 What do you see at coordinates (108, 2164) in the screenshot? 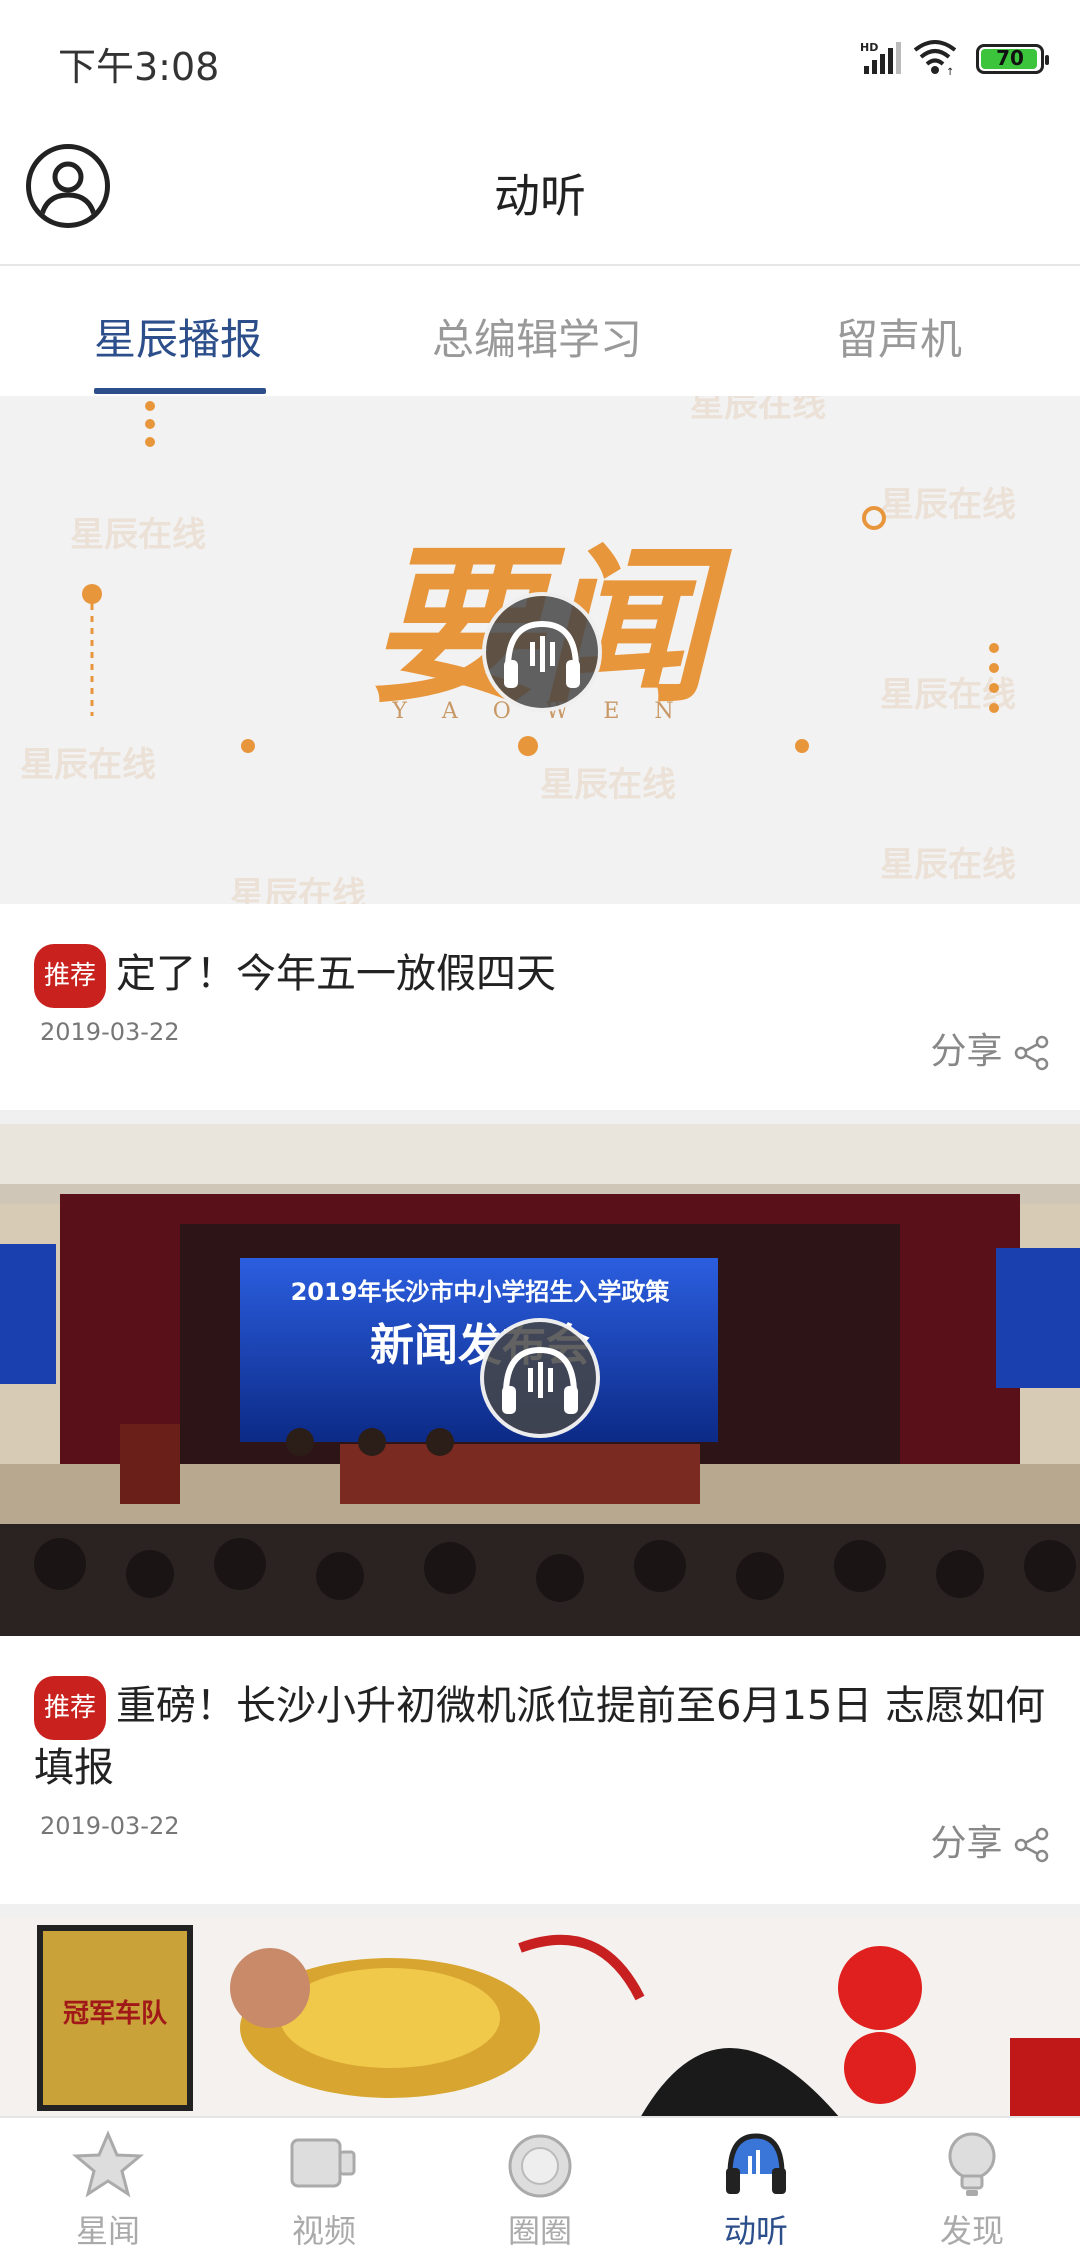
I see `star-icon` at bounding box center [108, 2164].